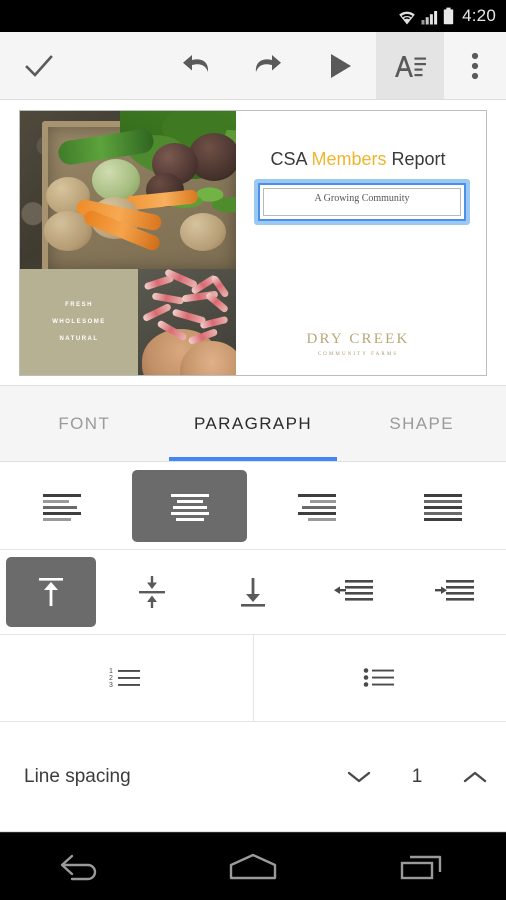 The width and height of the screenshot is (506, 900). I want to click on align-right-icon, so click(317, 507).